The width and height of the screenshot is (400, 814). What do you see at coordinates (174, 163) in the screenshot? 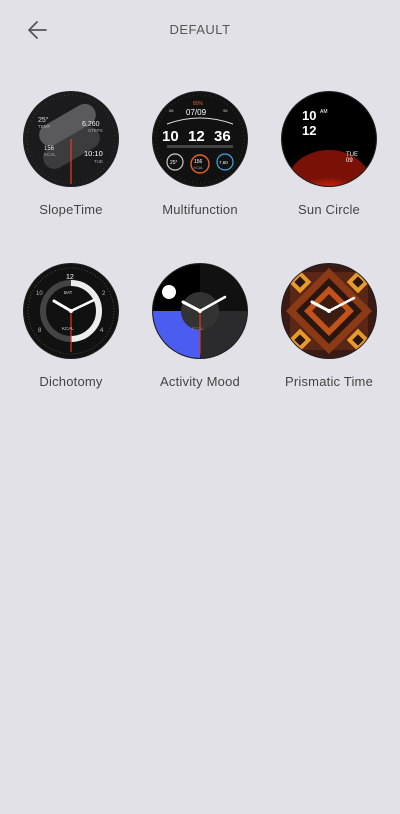
I see `mf-temp: 25°` at bounding box center [174, 163].